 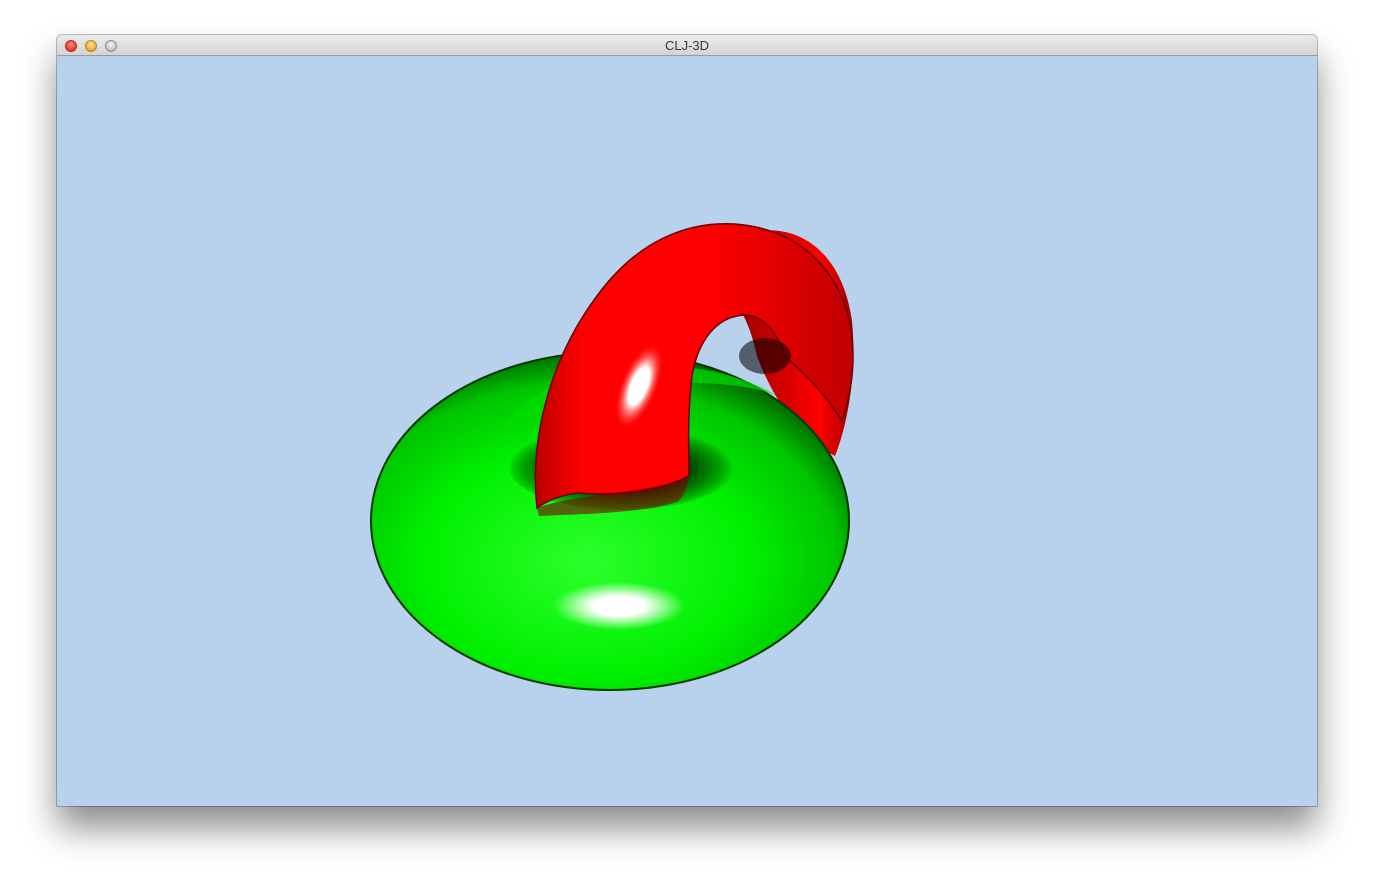 I want to click on red-torus-inner-shadow, so click(x=765, y=356).